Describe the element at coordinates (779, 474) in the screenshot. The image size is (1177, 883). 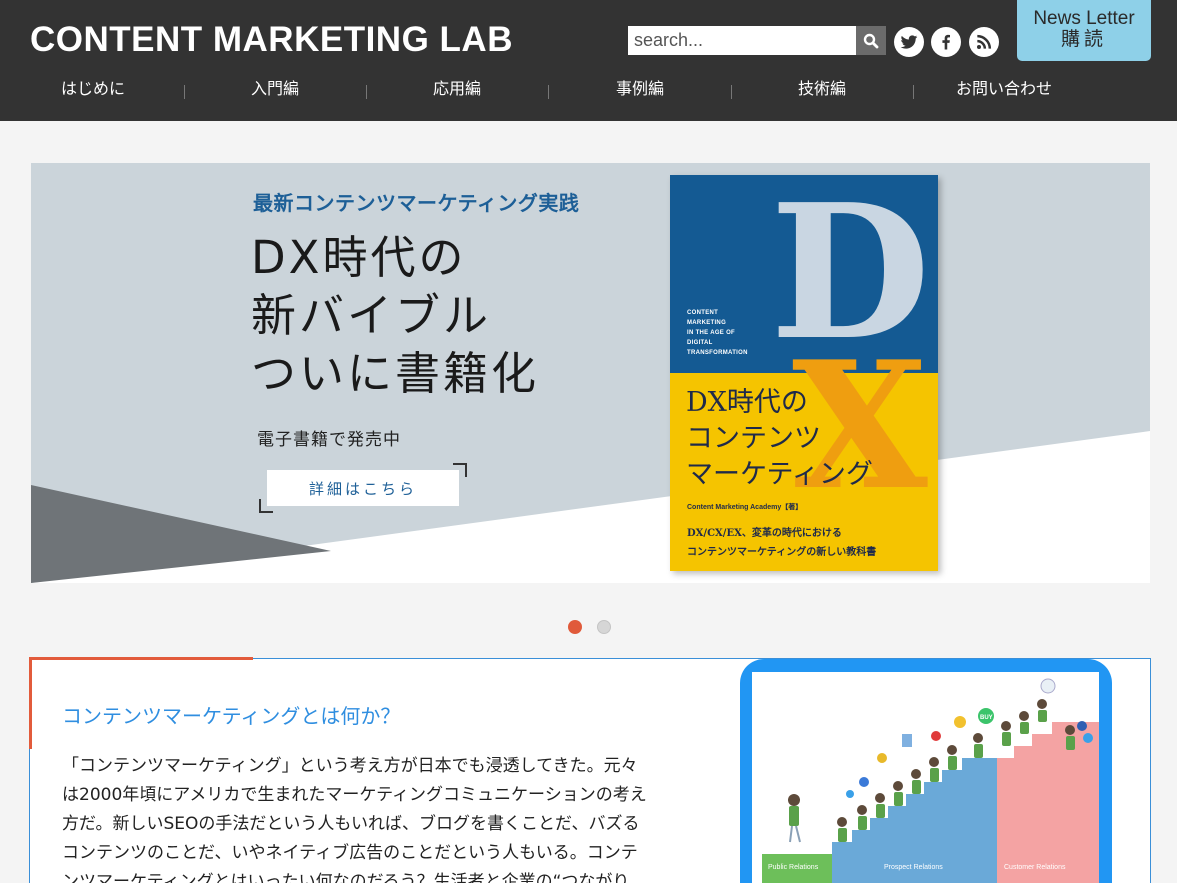
I see `book-title-line: マーケティング` at that location.